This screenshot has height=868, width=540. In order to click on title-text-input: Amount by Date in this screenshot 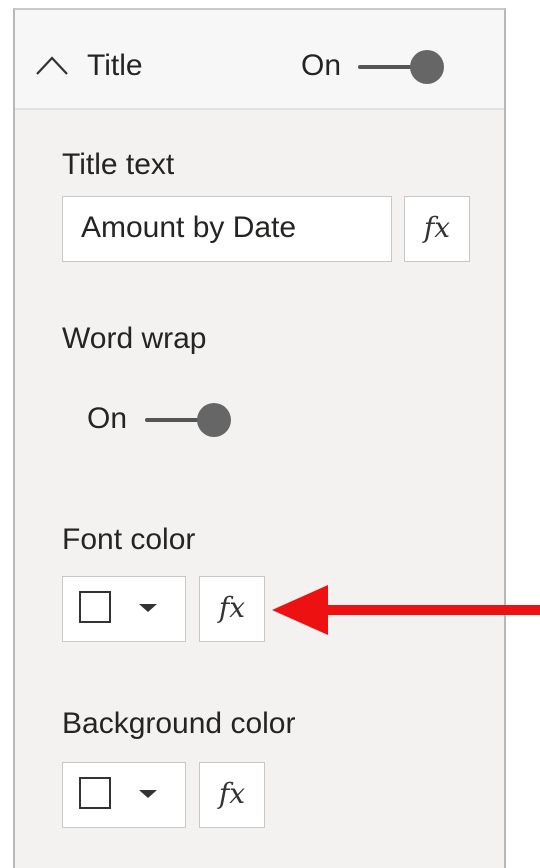, I will do `click(227, 229)`.